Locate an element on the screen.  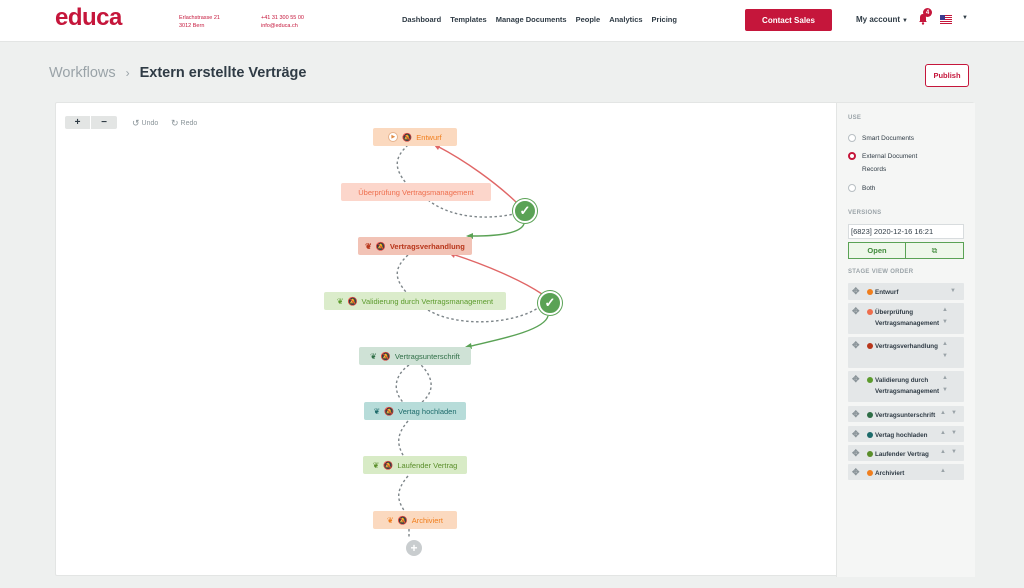
nav-templates: Templates is located at coordinates (468, 19).